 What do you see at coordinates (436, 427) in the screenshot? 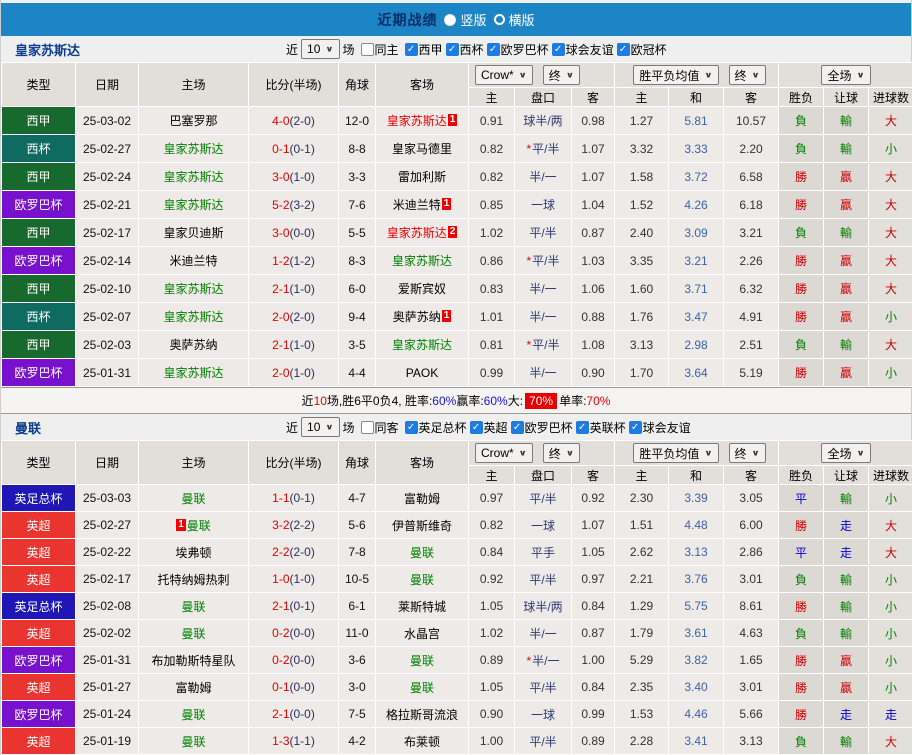
I see `league-filter: ✓英足总杯` at bounding box center [436, 427].